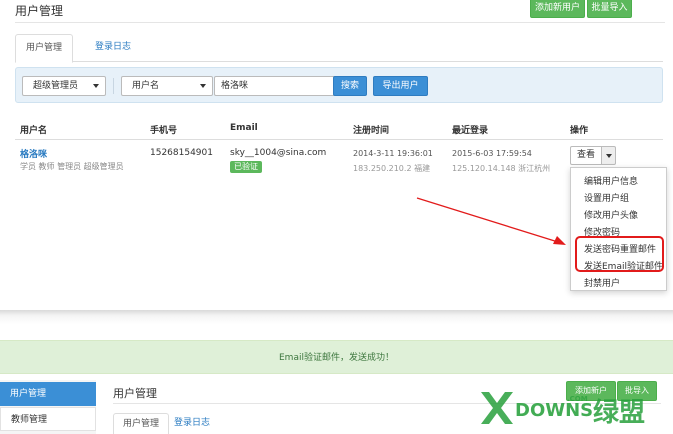  What do you see at coordinates (48, 419) in the screenshot?
I see `sidebar-item-teacher-management: 教师管理` at bounding box center [48, 419].